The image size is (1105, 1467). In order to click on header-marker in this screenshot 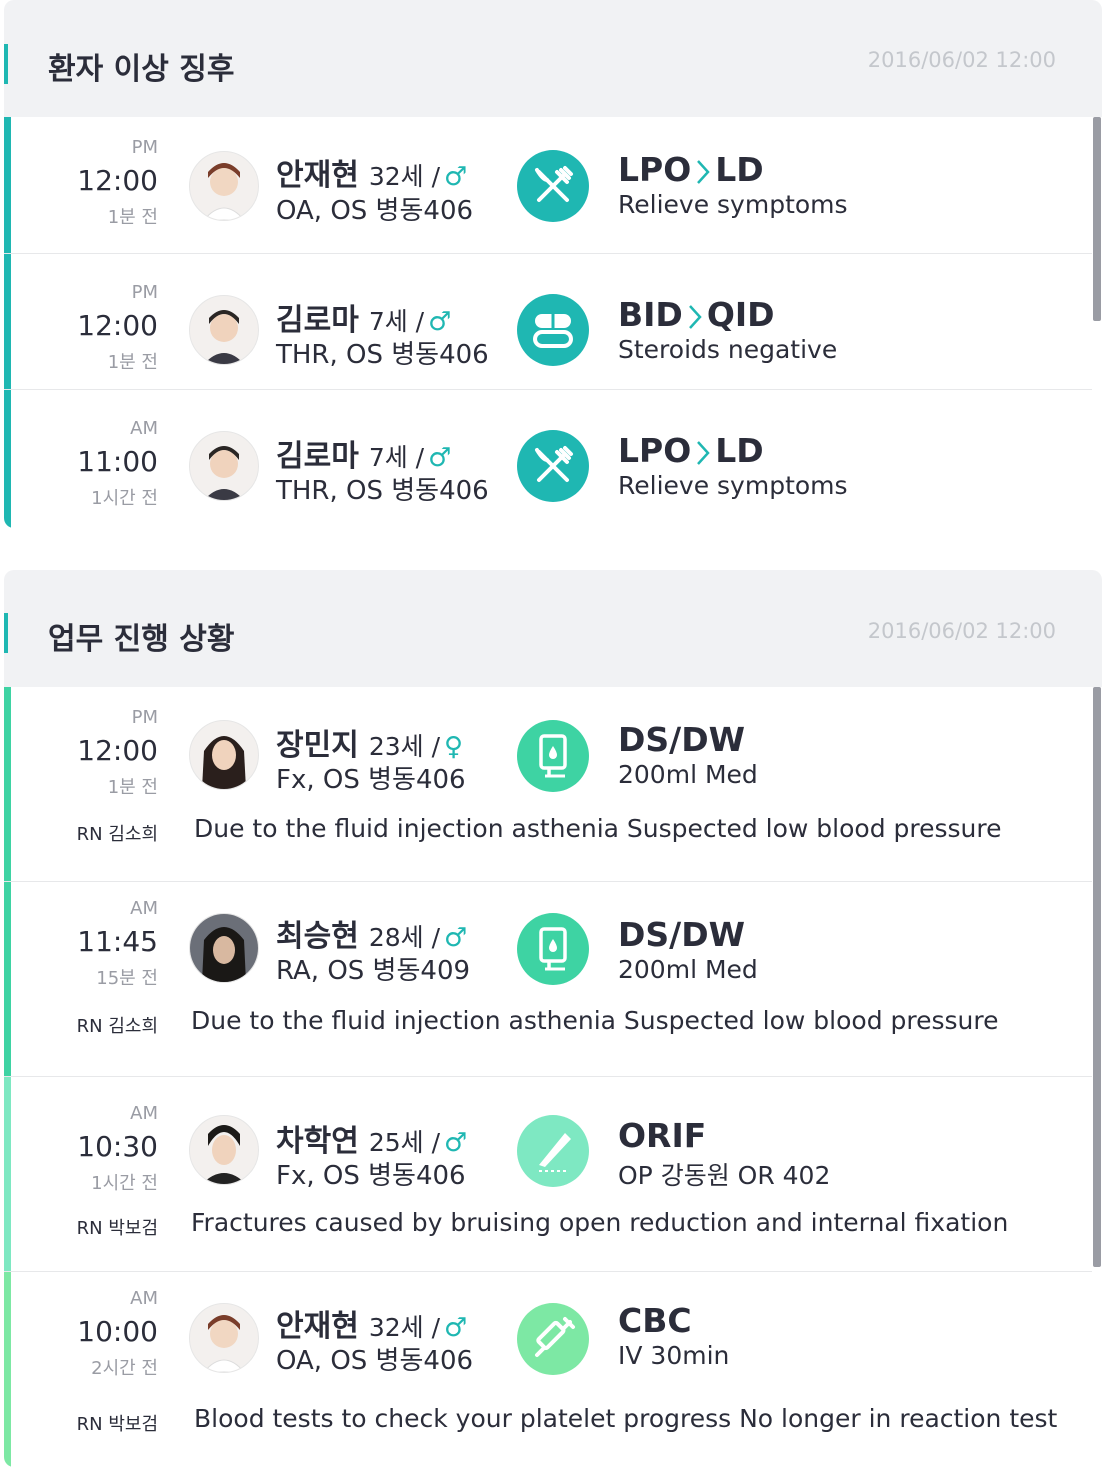, I will do `click(6, 633)`.